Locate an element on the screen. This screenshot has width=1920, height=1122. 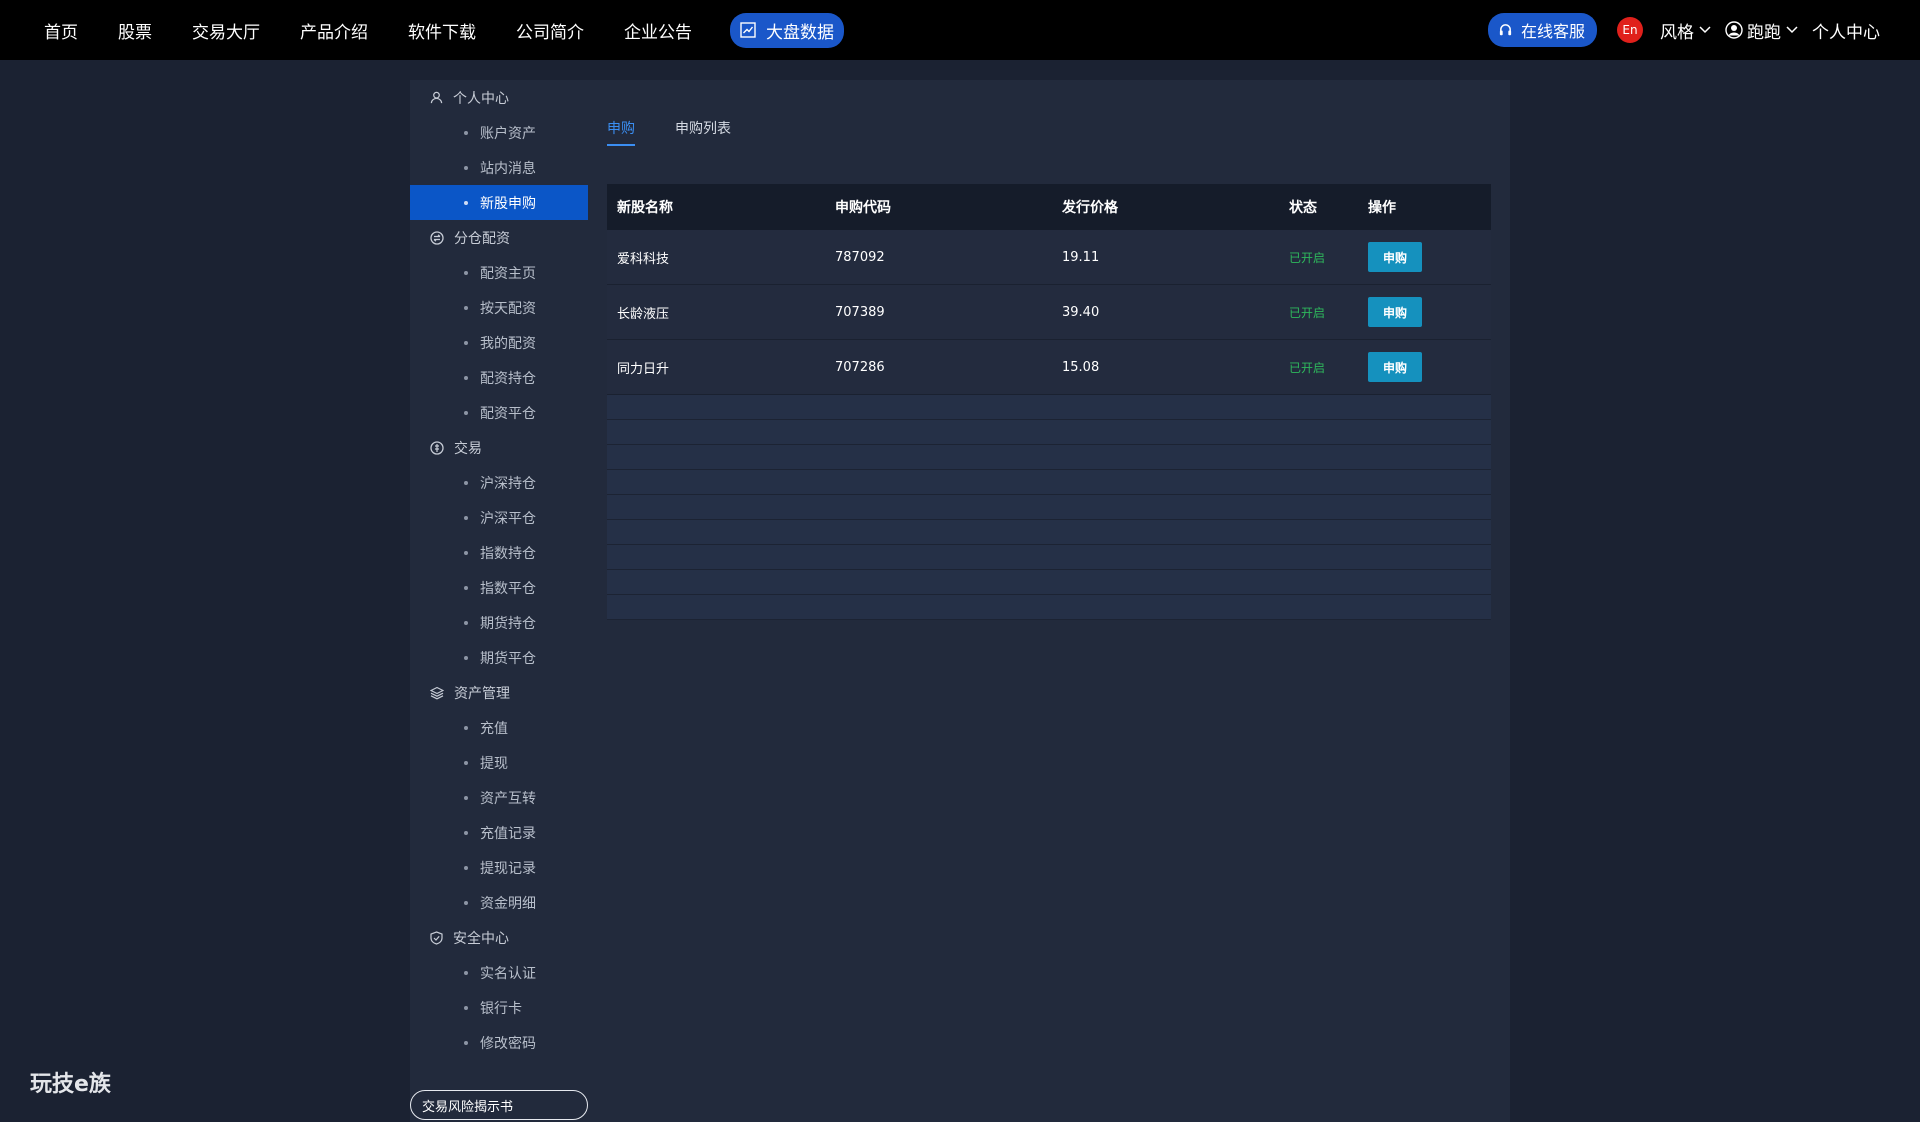
sidebar-item-label: 指数持仓 is located at coordinates (508, 553).